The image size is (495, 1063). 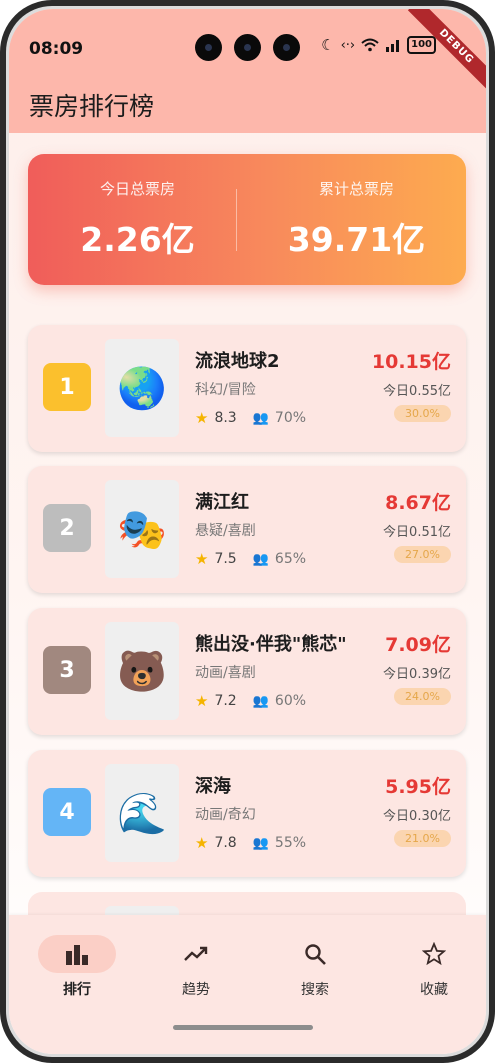 I want to click on rank-badge: 2, so click(x=67, y=528).